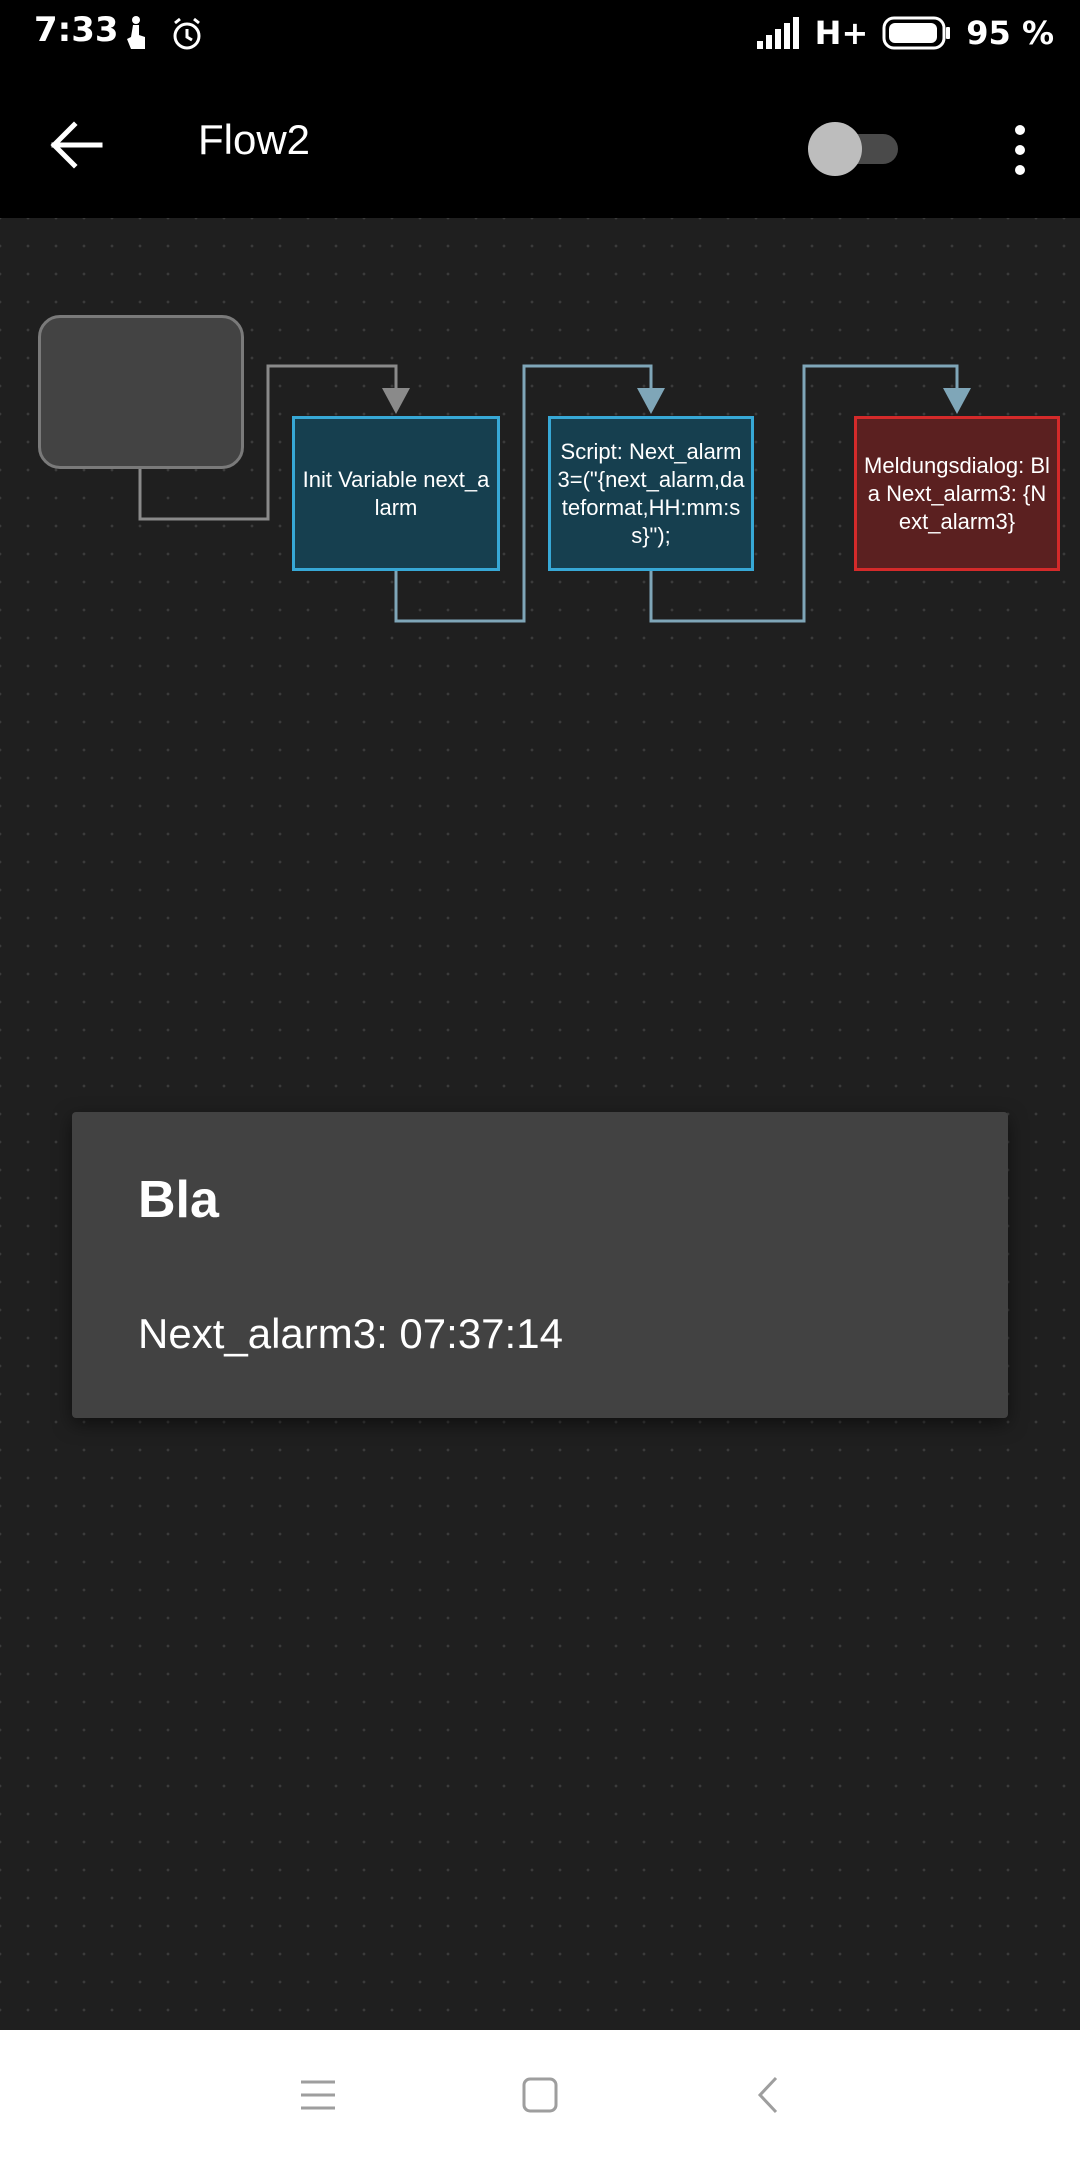 The image size is (1080, 2160). I want to click on arrowhead-script, so click(651, 401).